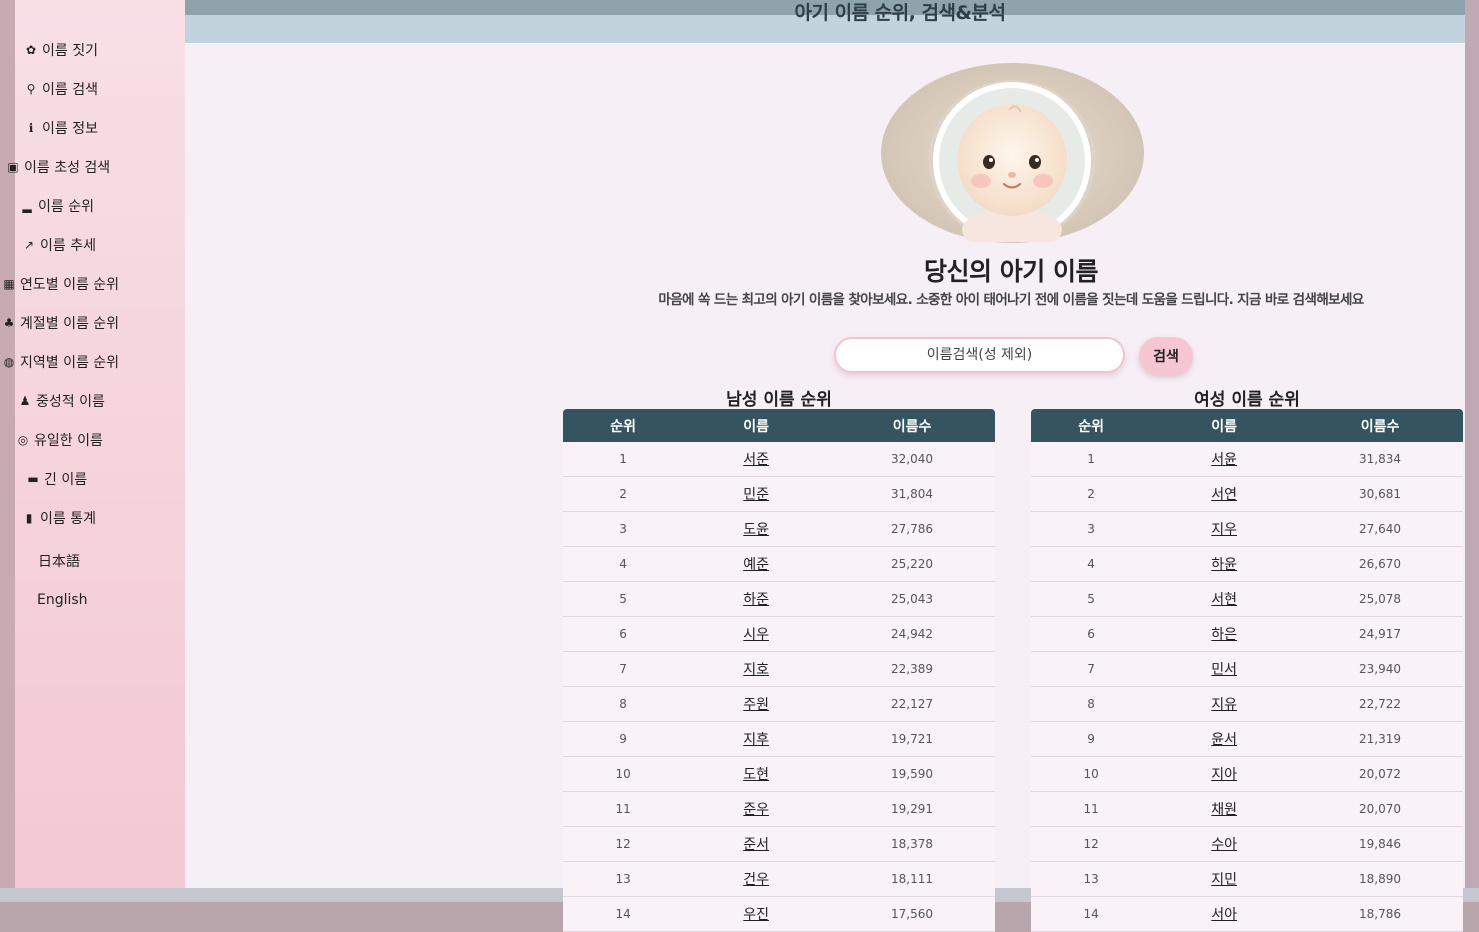 The height and width of the screenshot is (932, 1479). What do you see at coordinates (1091, 879) in the screenshot?
I see `rank-cell: 13` at bounding box center [1091, 879].